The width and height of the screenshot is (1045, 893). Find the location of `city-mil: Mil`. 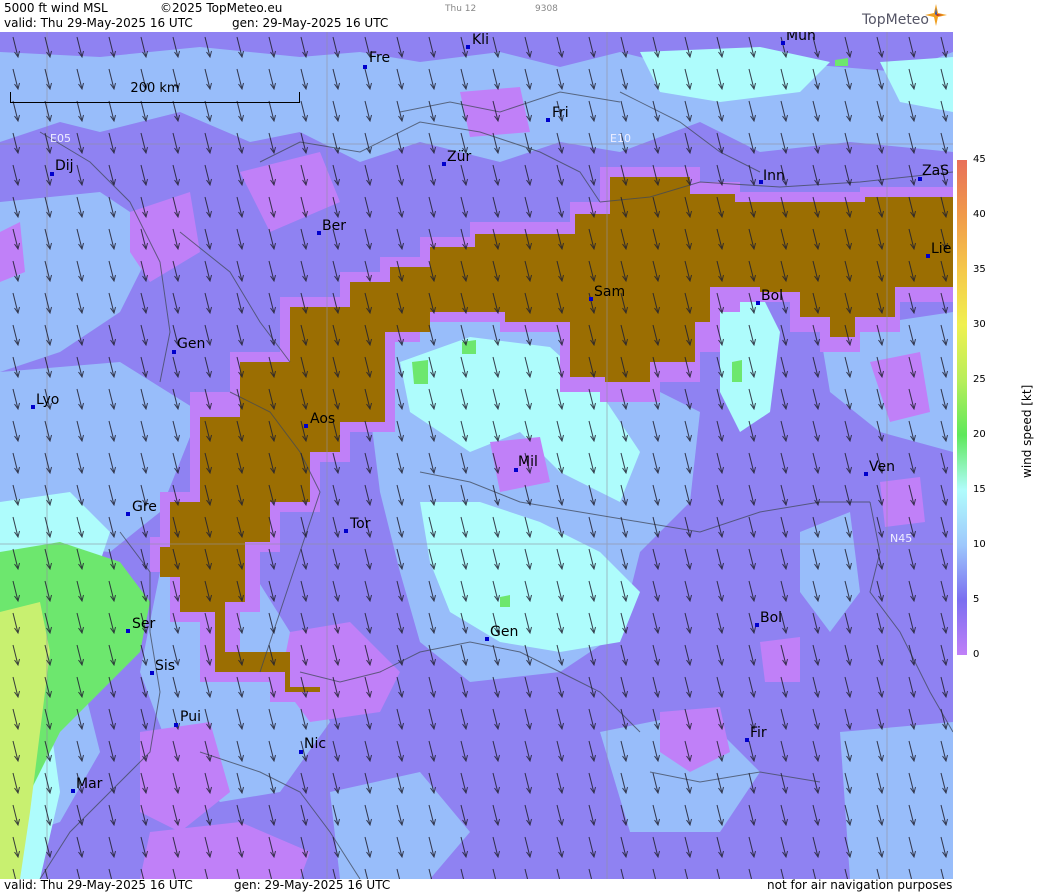

city-mil: Mil is located at coordinates (526, 463).